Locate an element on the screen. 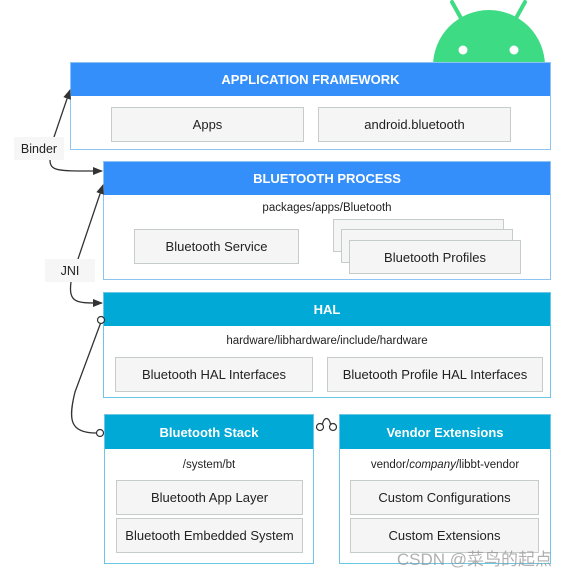  watermark: CSDN @菜鸟的起点 is located at coordinates (474, 559).